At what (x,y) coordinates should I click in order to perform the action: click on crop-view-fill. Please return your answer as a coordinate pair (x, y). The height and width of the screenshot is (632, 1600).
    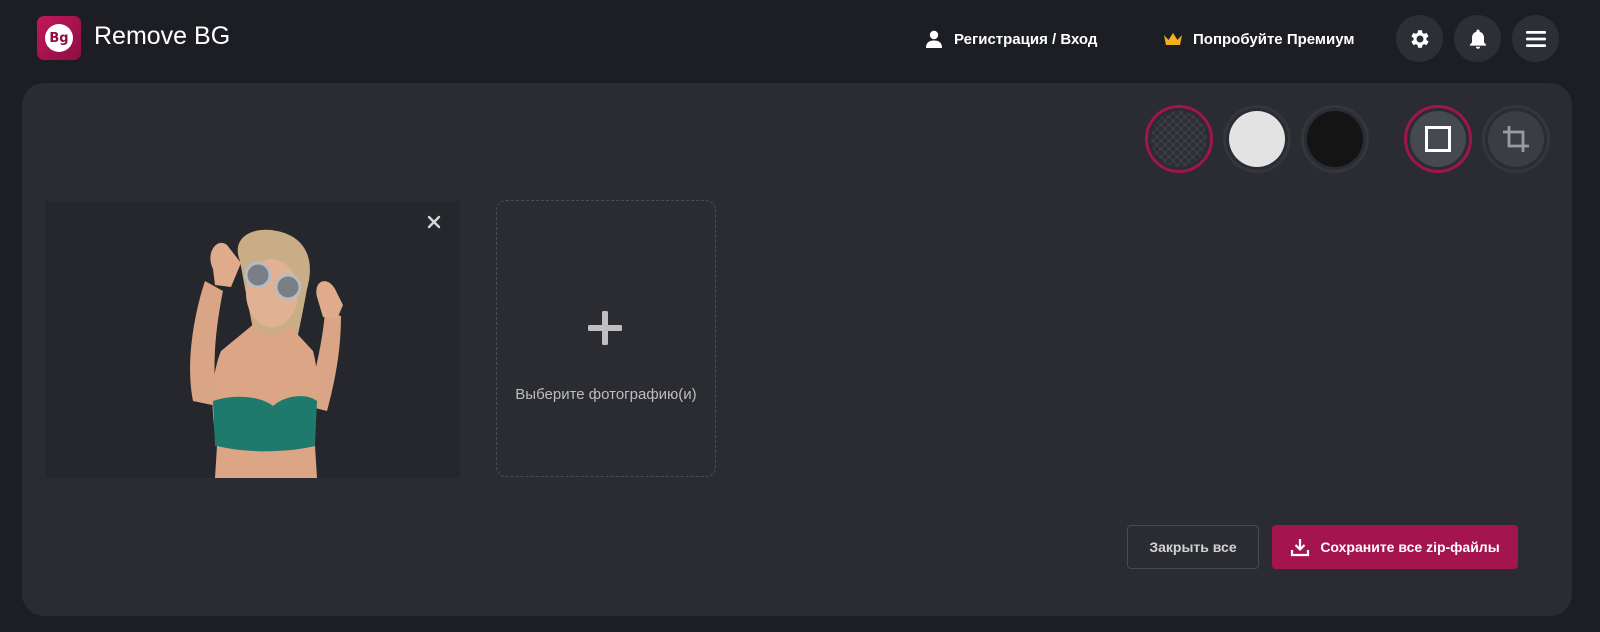
    Looking at the image, I should click on (1516, 139).